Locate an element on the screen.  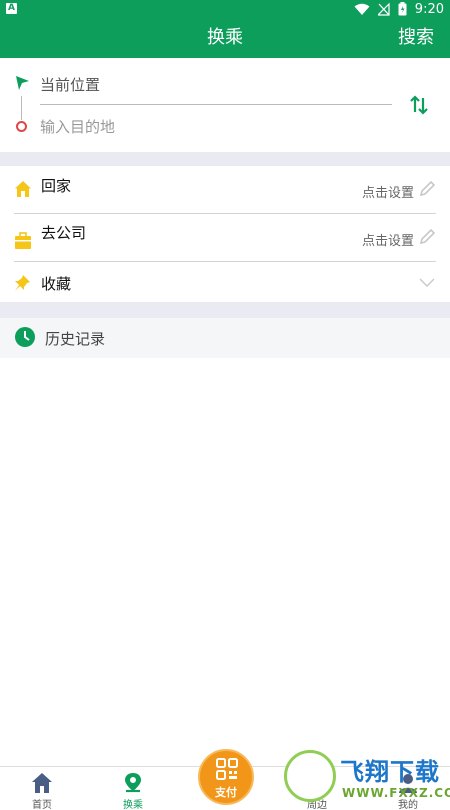
nav-transfer: 换乘 is located at coordinates (133, 788).